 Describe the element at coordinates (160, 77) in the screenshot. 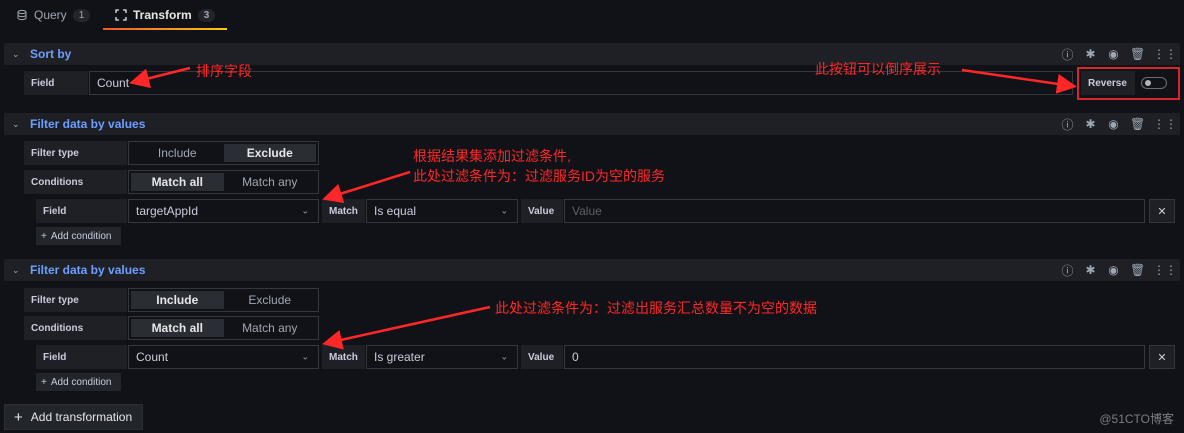

I see `arrow-to-sort-field` at that location.